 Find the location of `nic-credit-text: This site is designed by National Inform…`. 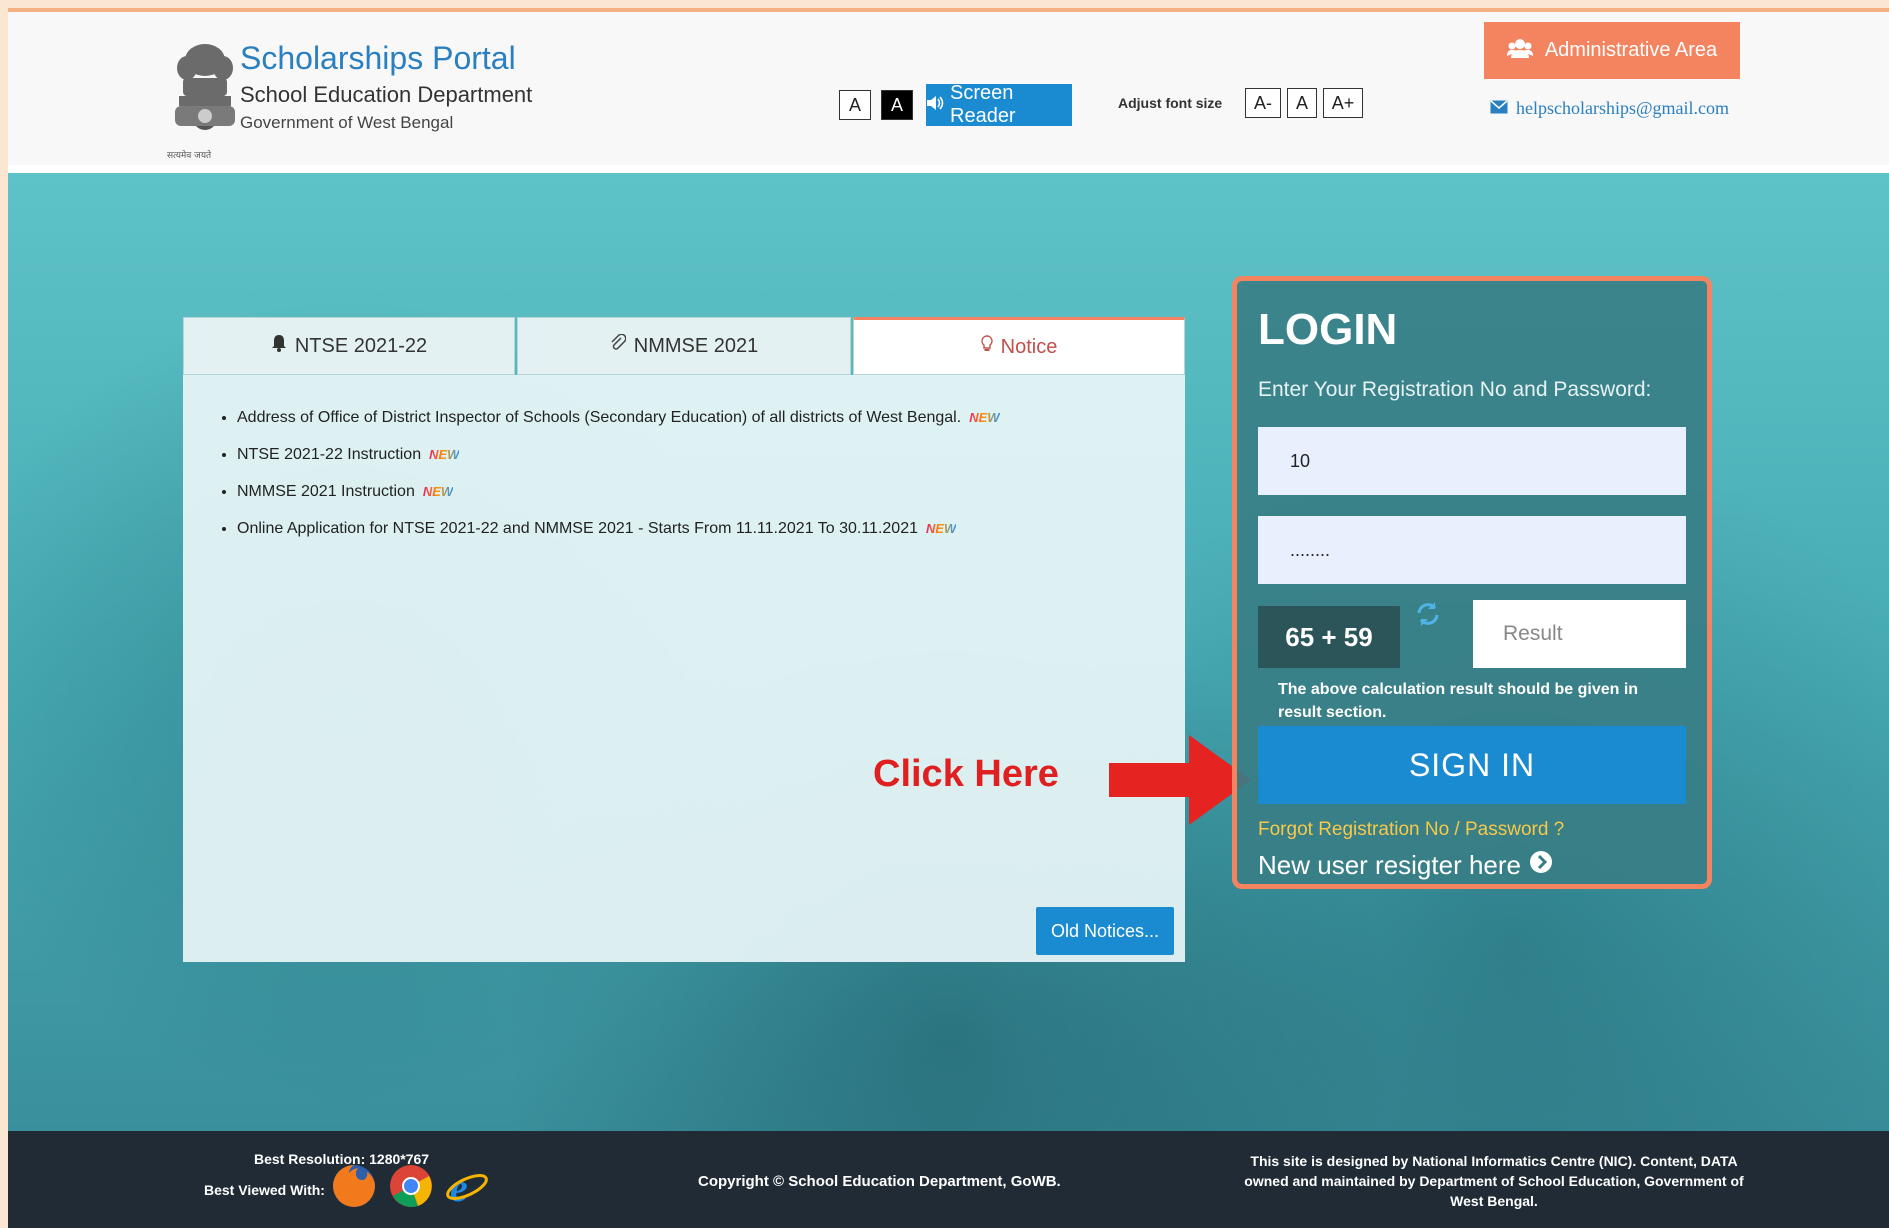

nic-credit-text: This site is designed by National Inform… is located at coordinates (1494, 1181).